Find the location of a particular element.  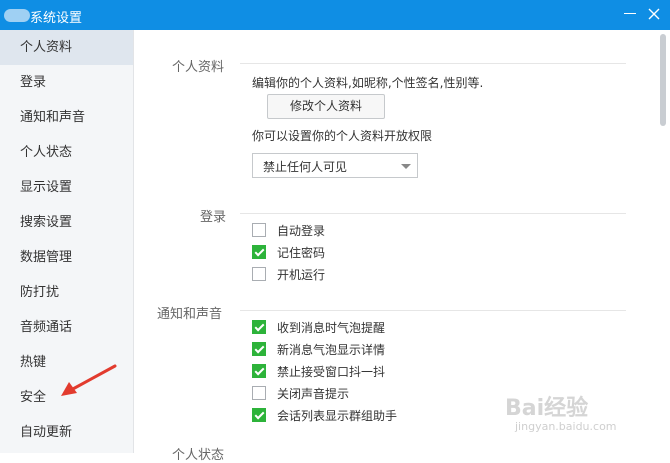

checkbox-label: 禁止接受窗口抖一抖 is located at coordinates (331, 372).